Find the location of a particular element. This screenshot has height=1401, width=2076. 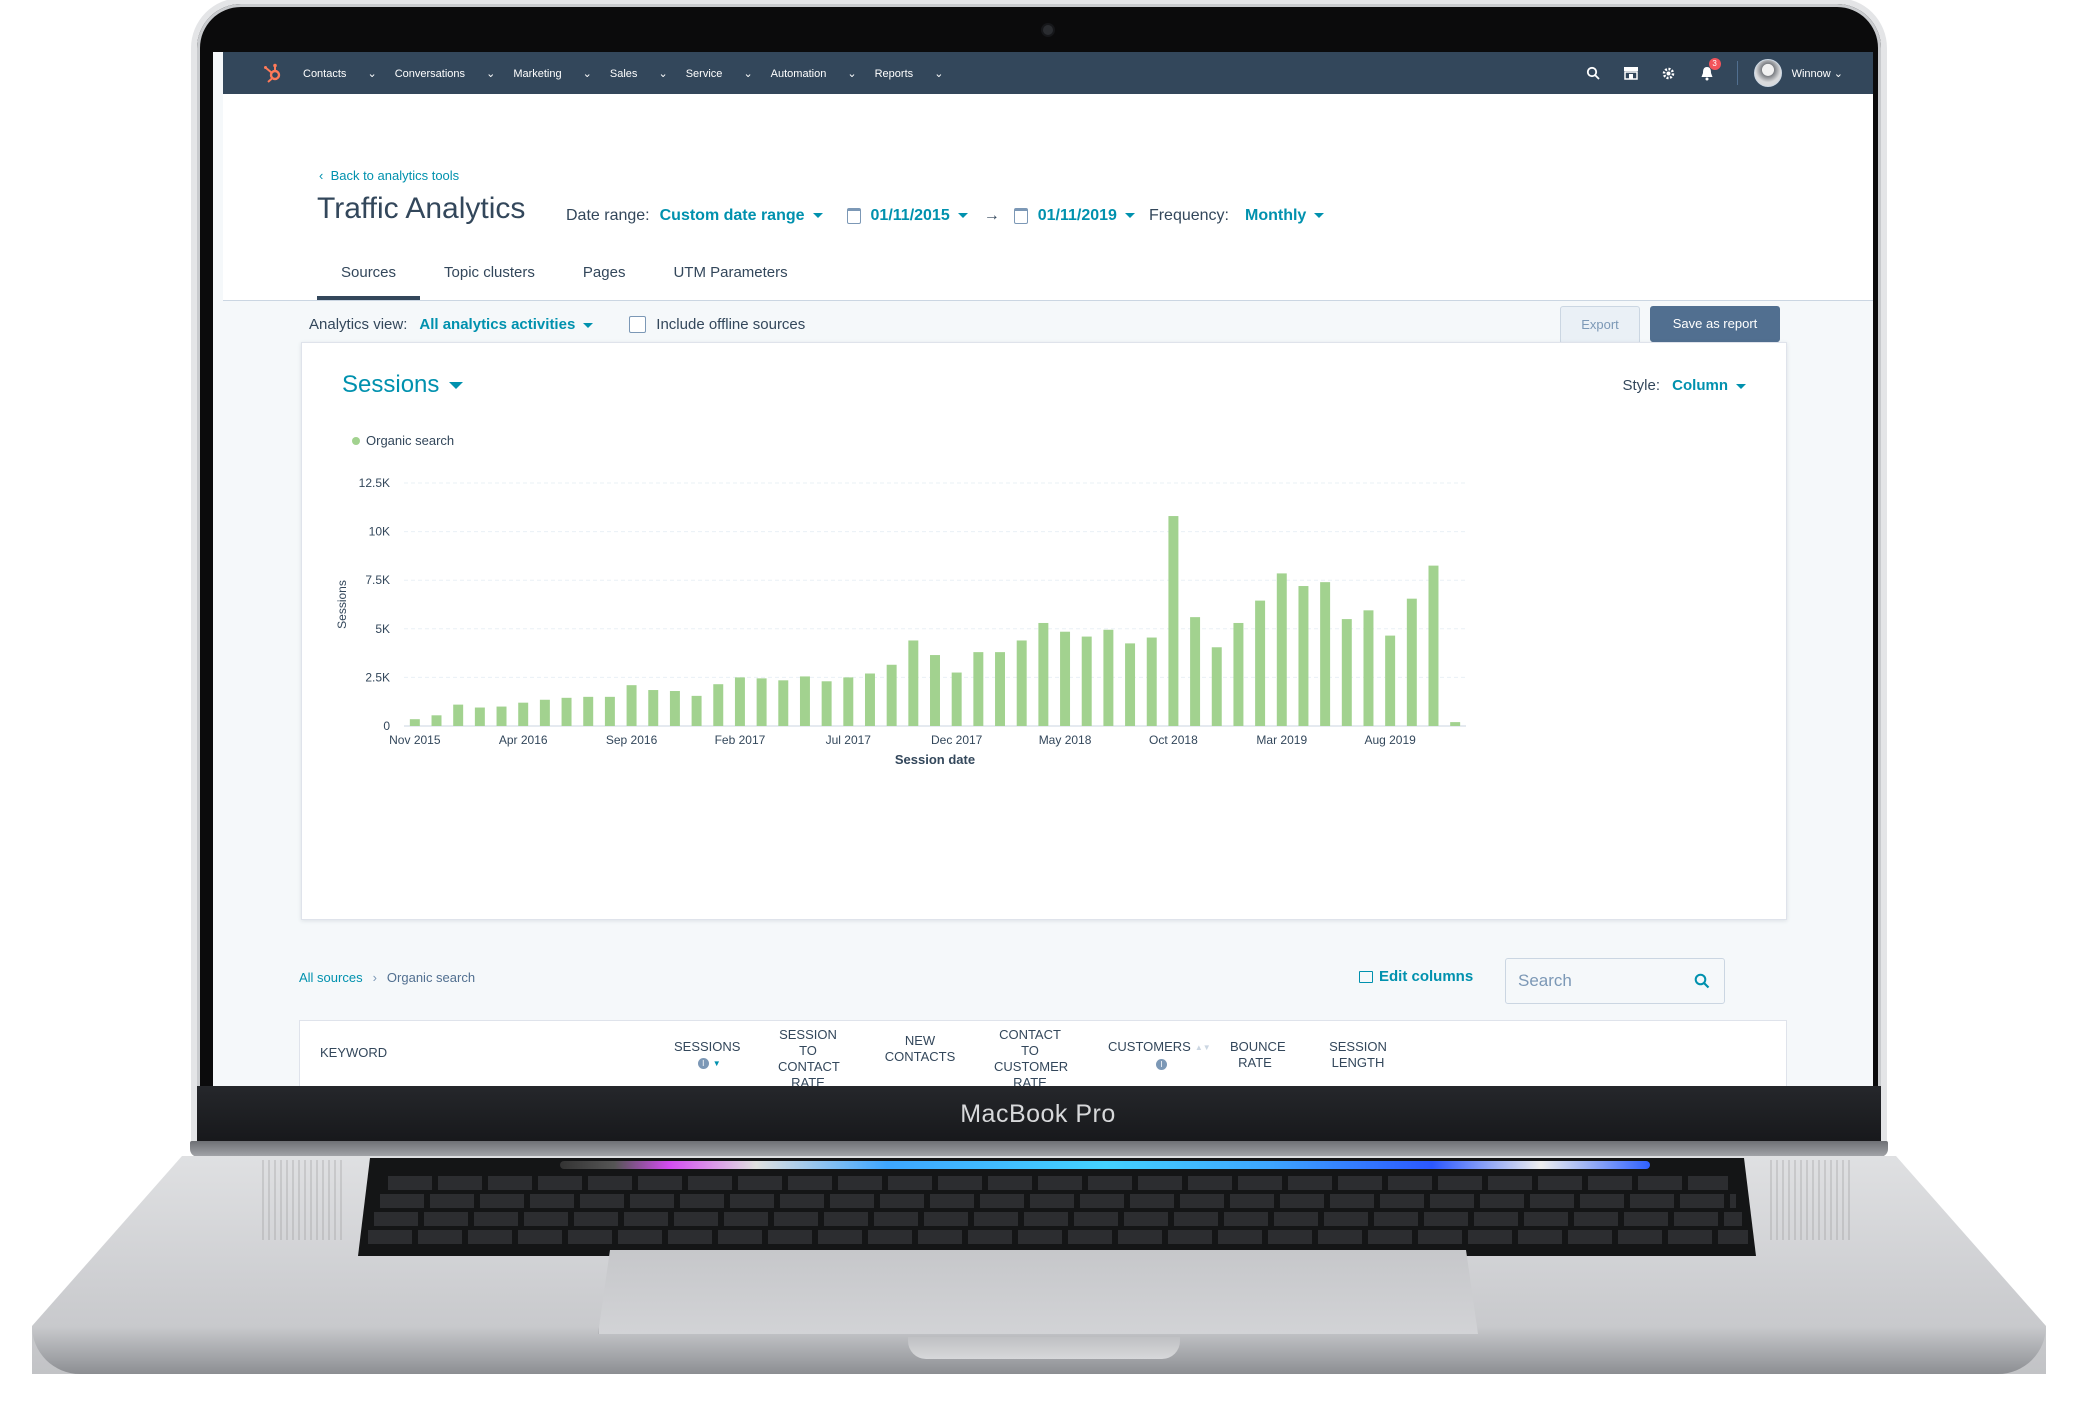

offline-sources-checkbox is located at coordinates (638, 324).